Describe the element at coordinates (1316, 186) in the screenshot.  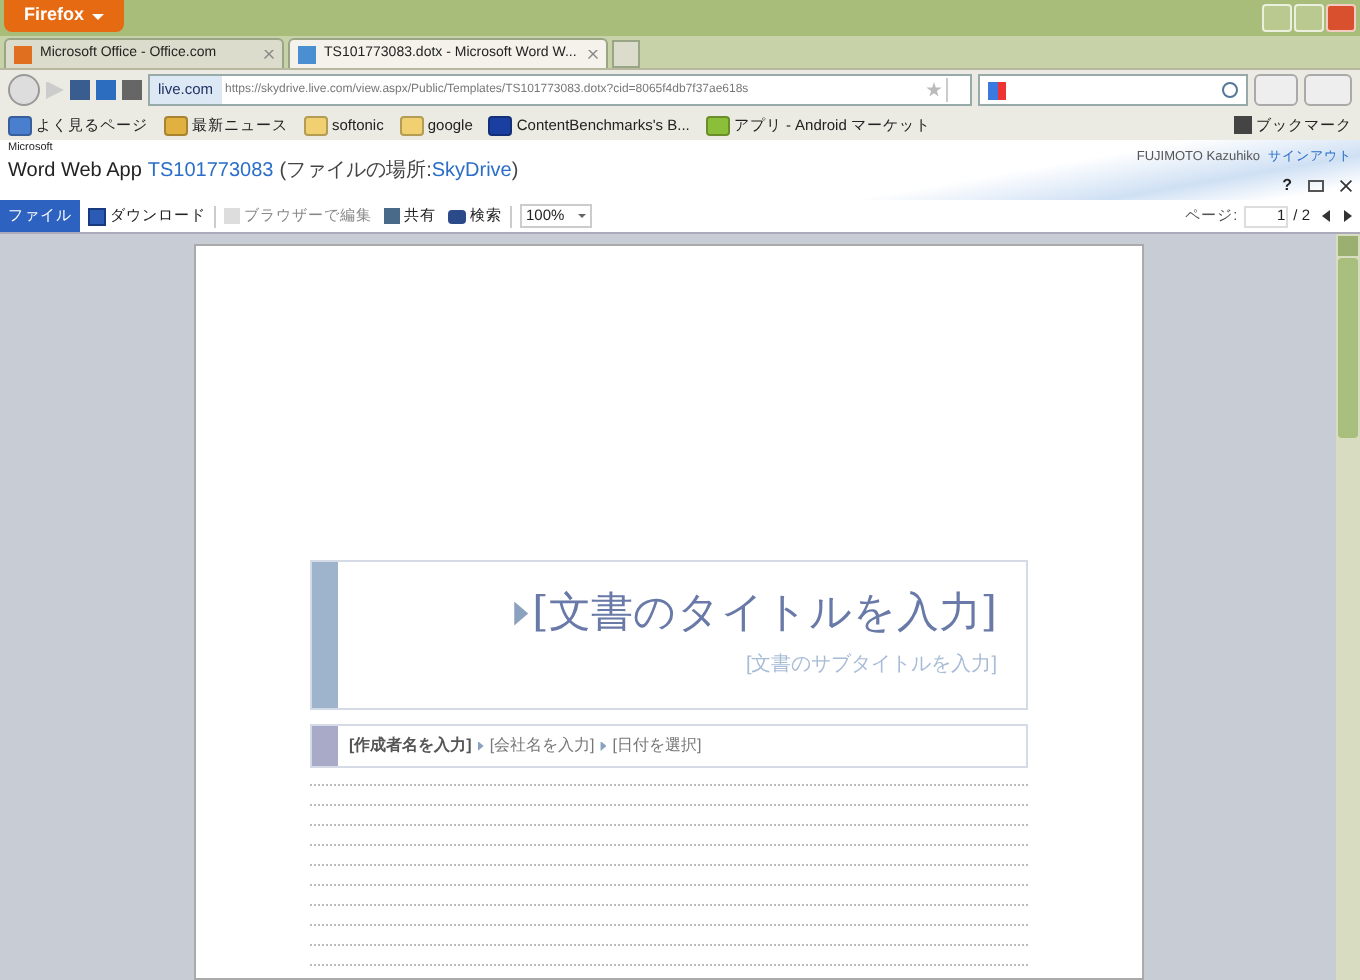
I see `popout-icon` at that location.